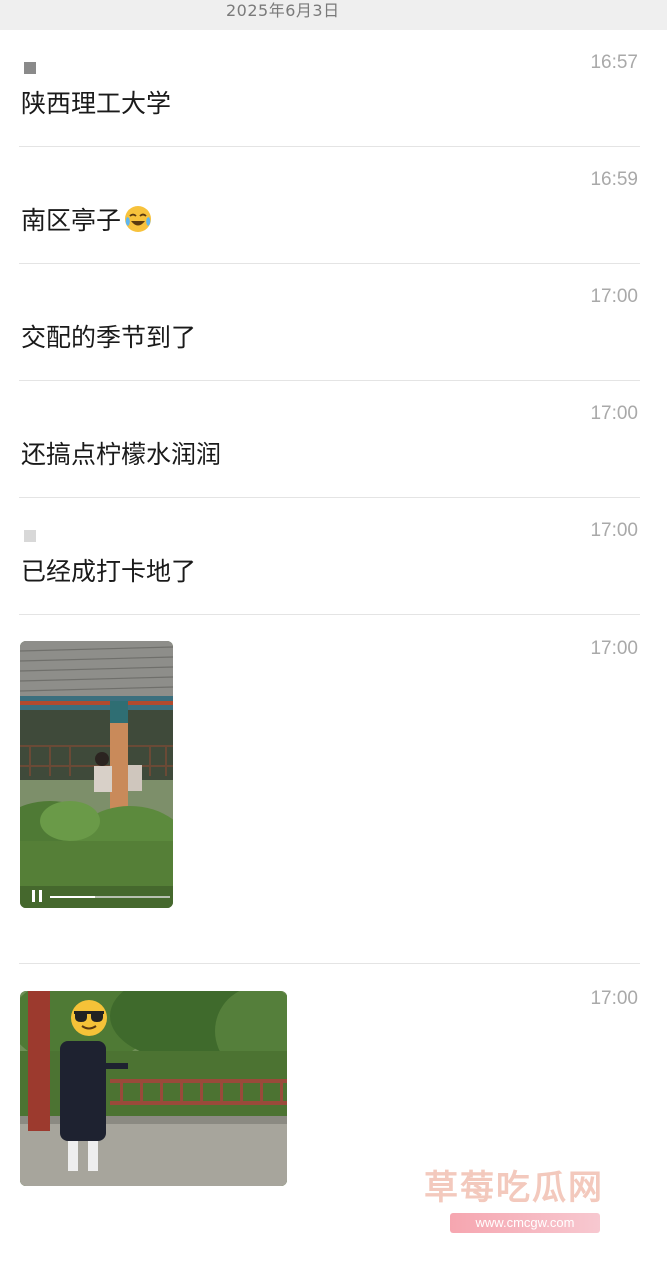 Image resolution: width=667 pixels, height=1280 pixels. What do you see at coordinates (333, 205) in the screenshot?
I see `list-item: 16:59 南区亭子` at bounding box center [333, 205].